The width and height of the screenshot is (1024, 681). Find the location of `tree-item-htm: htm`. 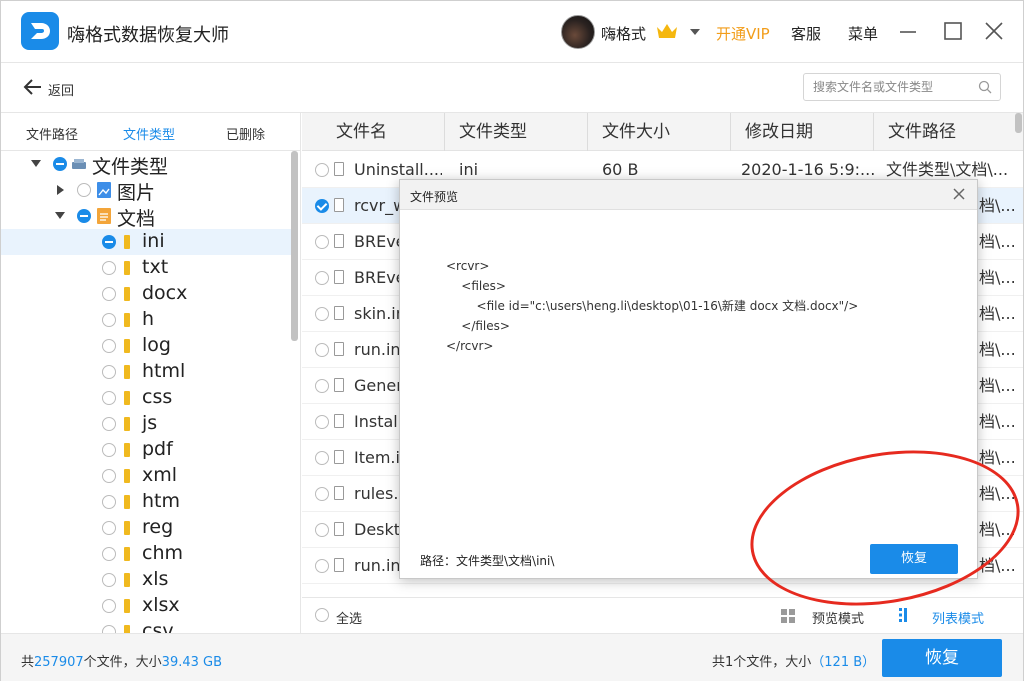

tree-item-htm: htm is located at coordinates (146, 502).